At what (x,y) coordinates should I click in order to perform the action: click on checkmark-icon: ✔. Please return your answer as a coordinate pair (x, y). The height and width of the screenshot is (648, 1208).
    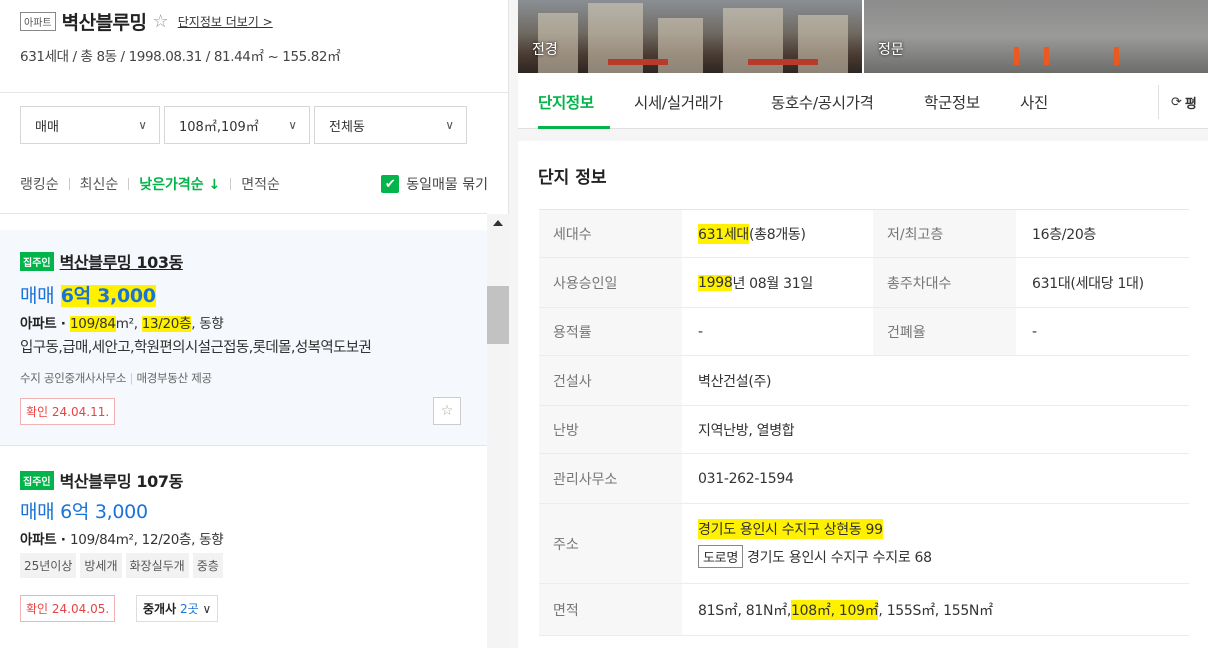
    Looking at the image, I should click on (390, 184).